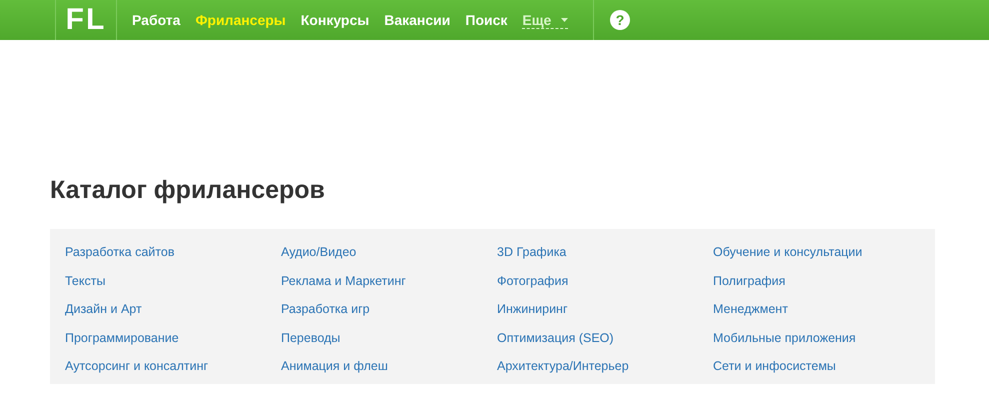 The width and height of the screenshot is (989, 402). Describe the element at coordinates (821, 308) in the screenshot. I see `category-link: Менеджмент` at that location.